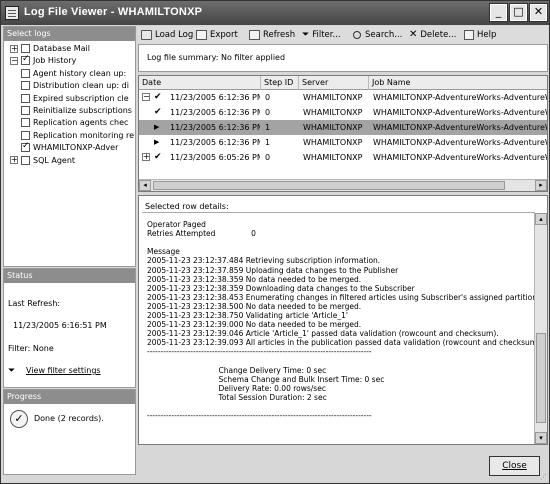 This screenshot has height=484, width=550. I want to click on log-tree-item-label: Replication monitoring re, so click(84, 135).